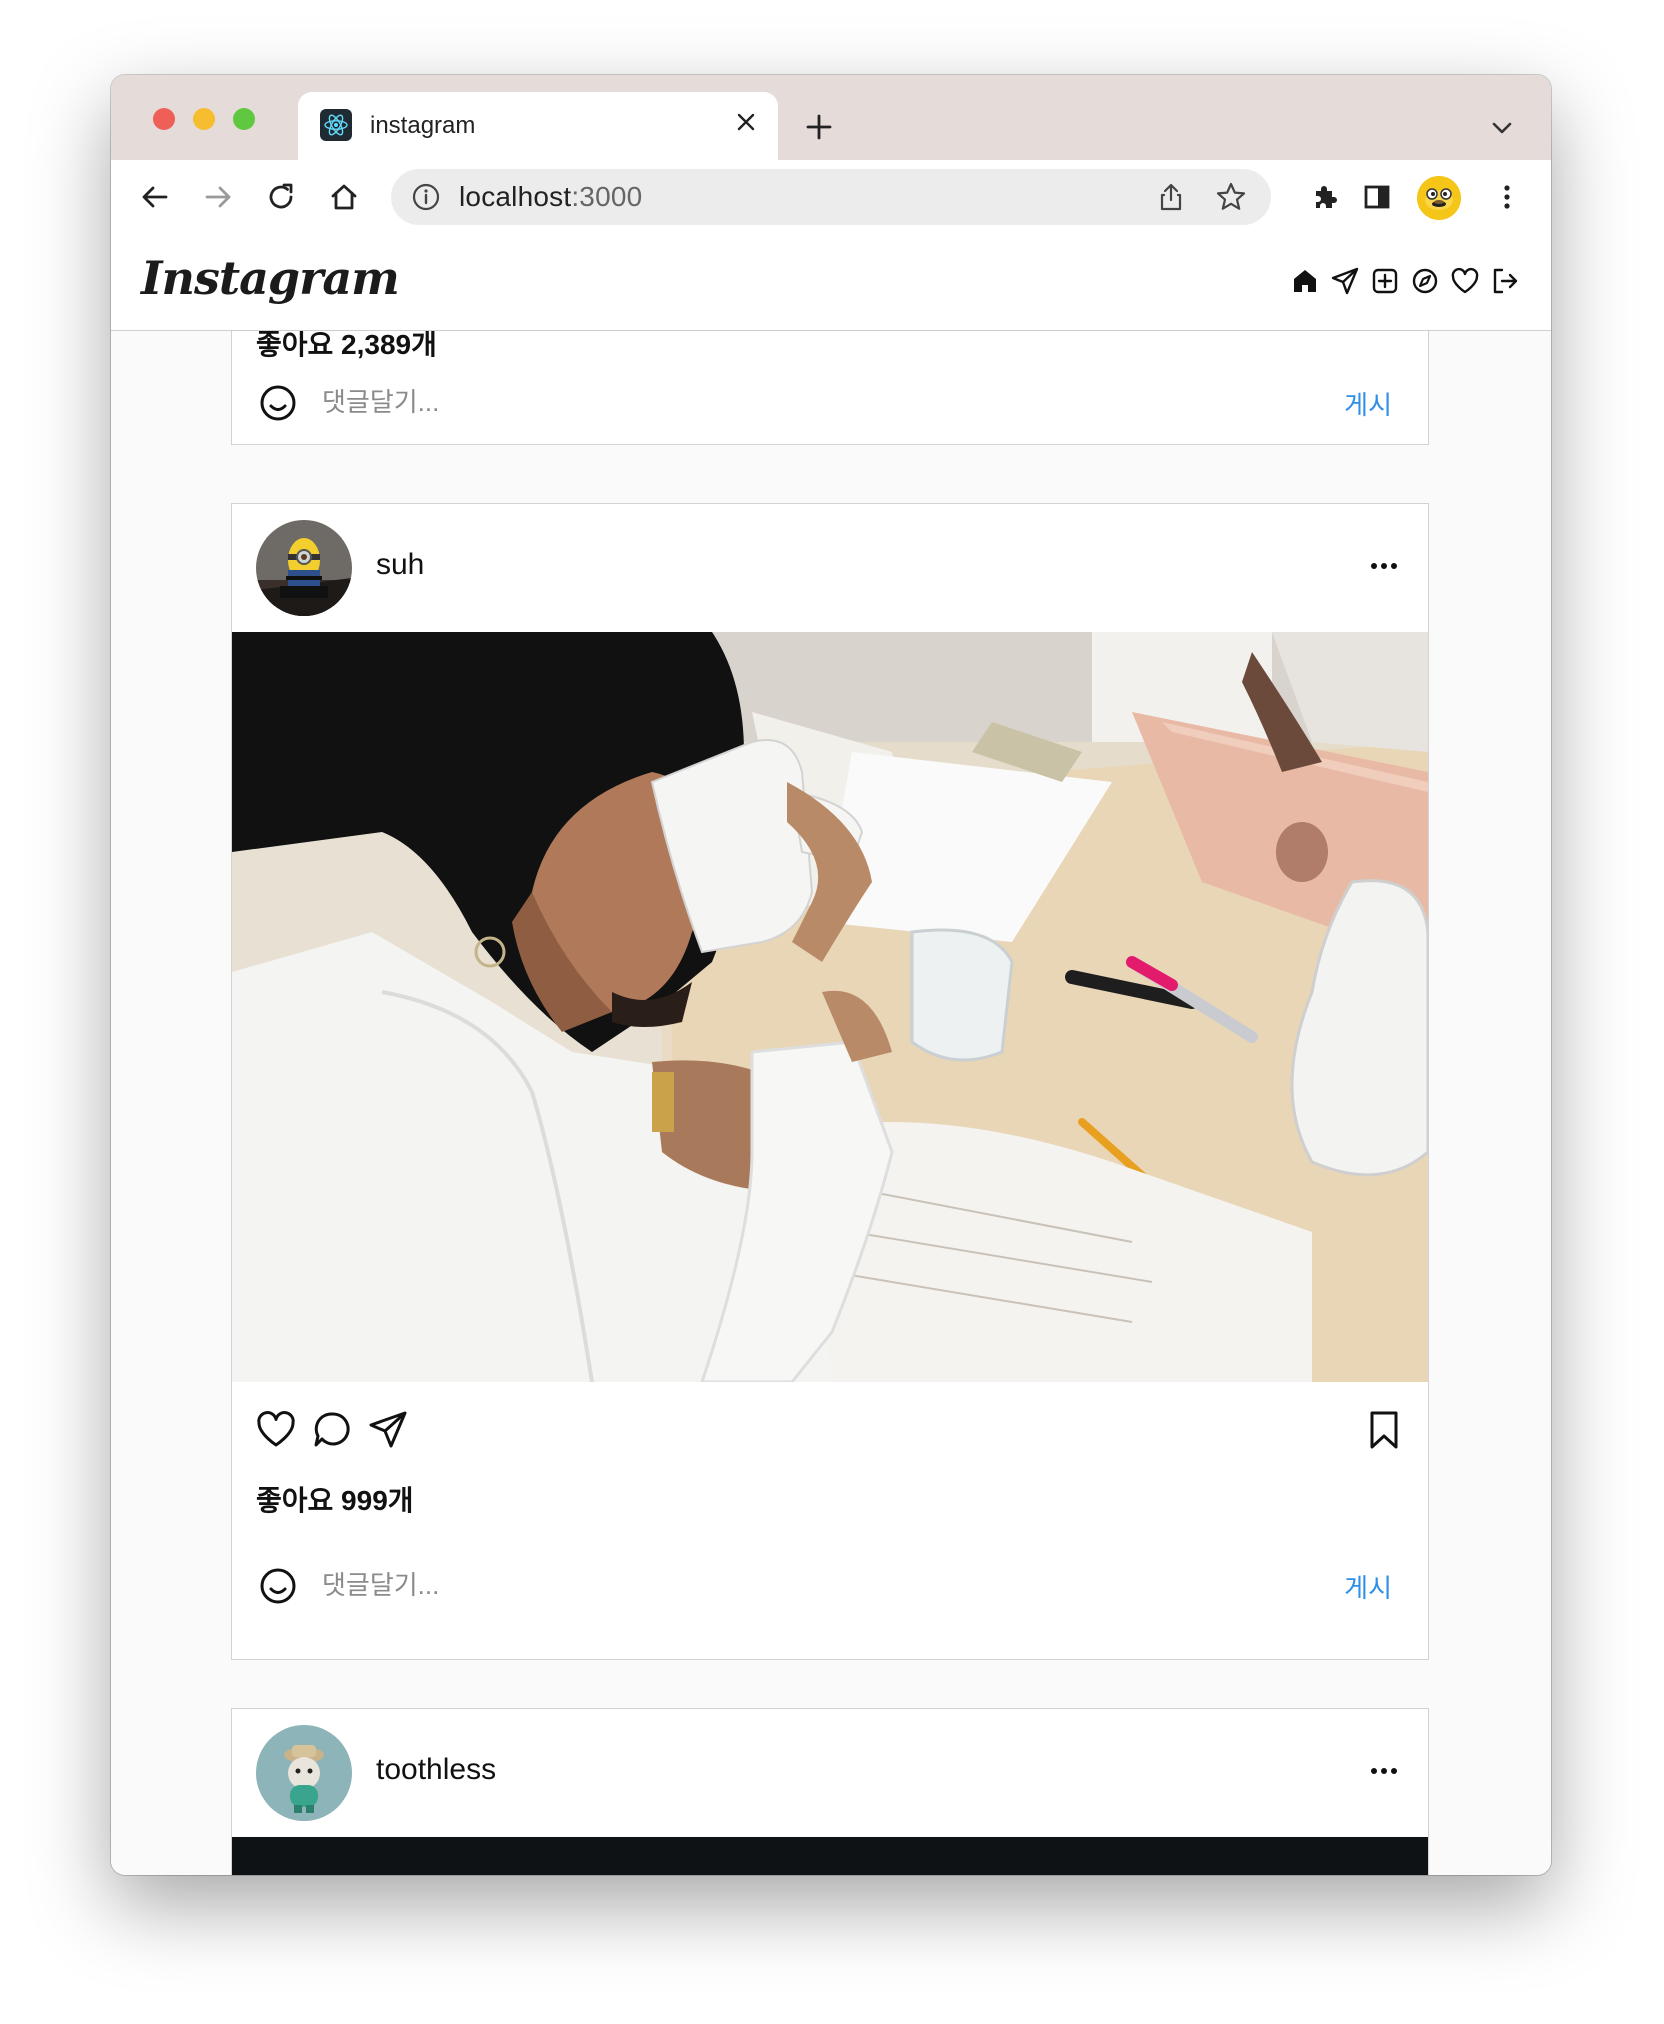 The image size is (1664, 2024). I want to click on close-tab-icon, so click(746, 122).